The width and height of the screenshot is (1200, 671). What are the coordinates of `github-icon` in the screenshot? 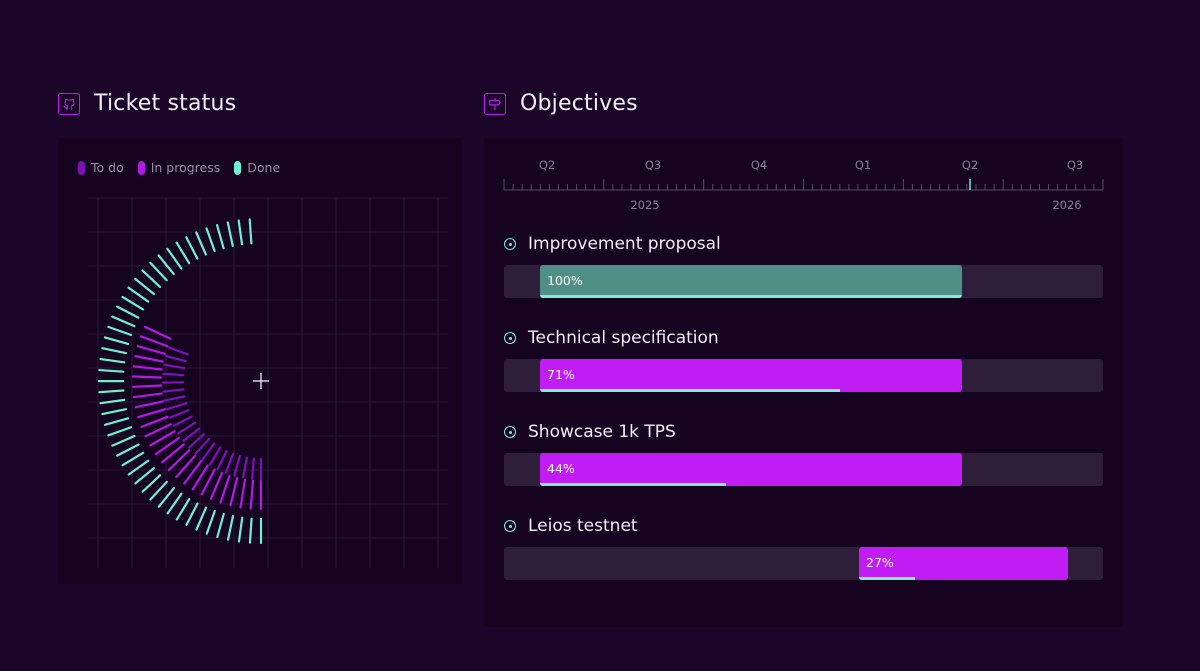 It's located at (69, 103).